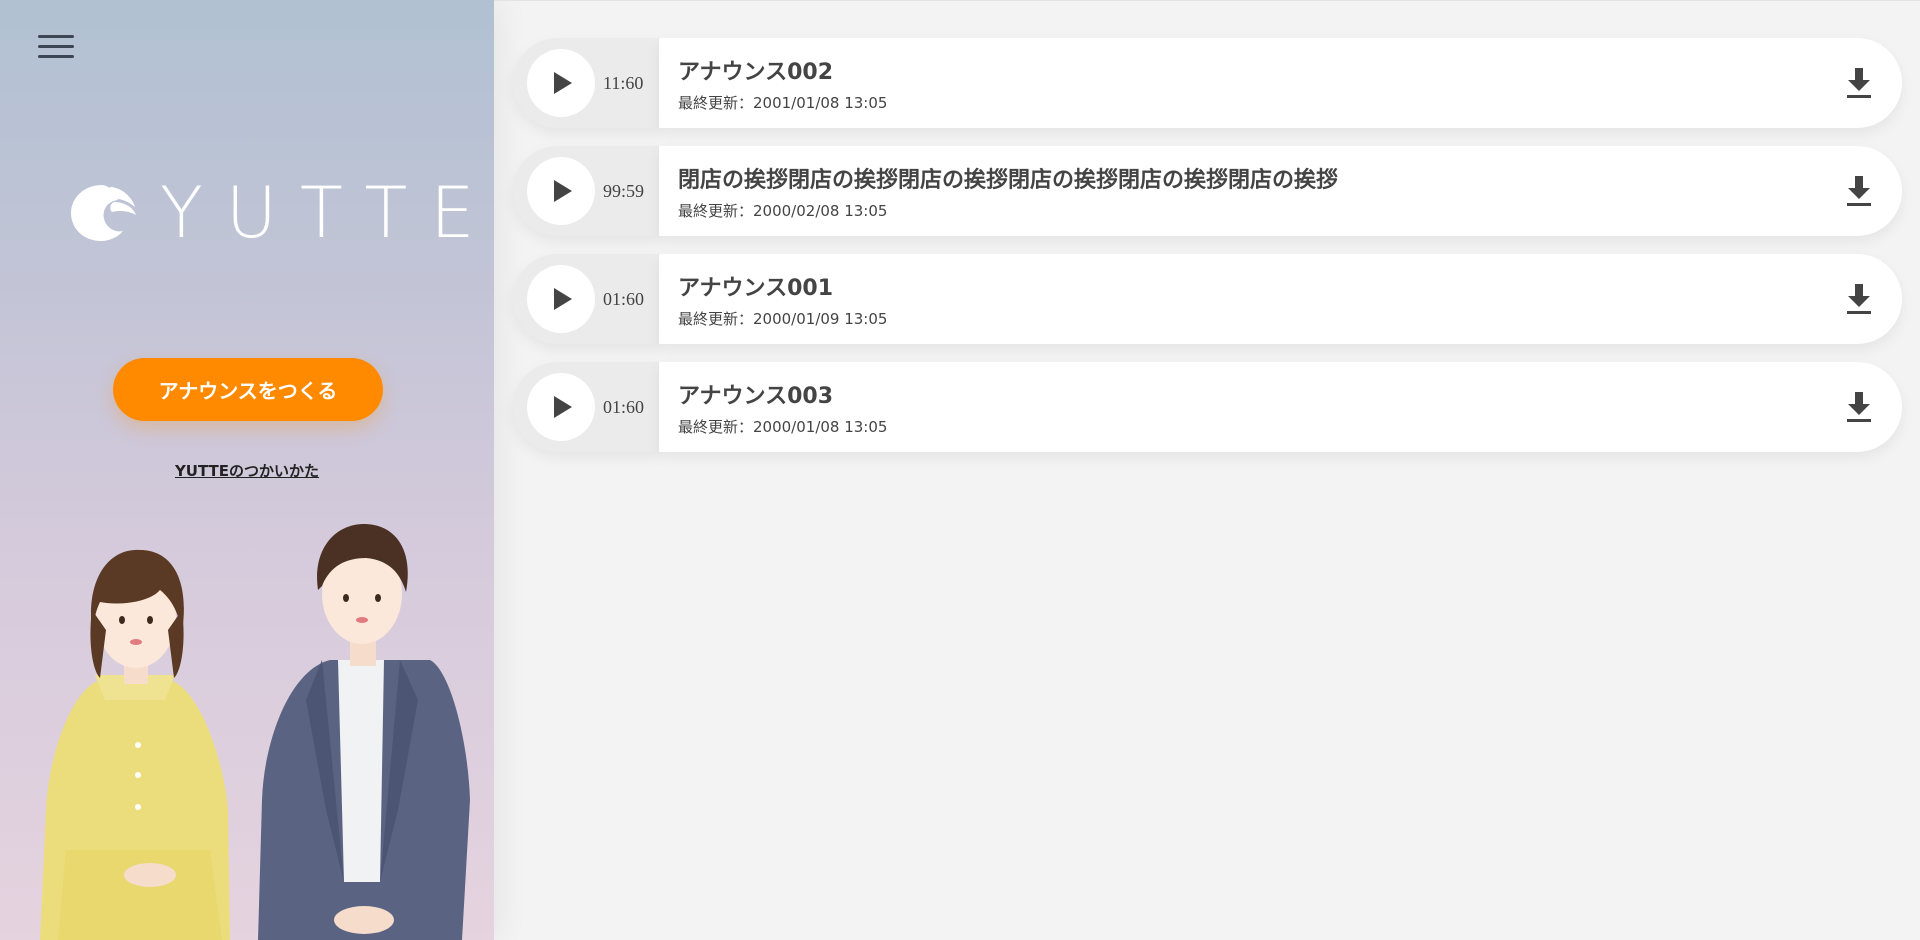 This screenshot has width=1920, height=940. What do you see at coordinates (364, 732) in the screenshot?
I see `man-illustration` at bounding box center [364, 732].